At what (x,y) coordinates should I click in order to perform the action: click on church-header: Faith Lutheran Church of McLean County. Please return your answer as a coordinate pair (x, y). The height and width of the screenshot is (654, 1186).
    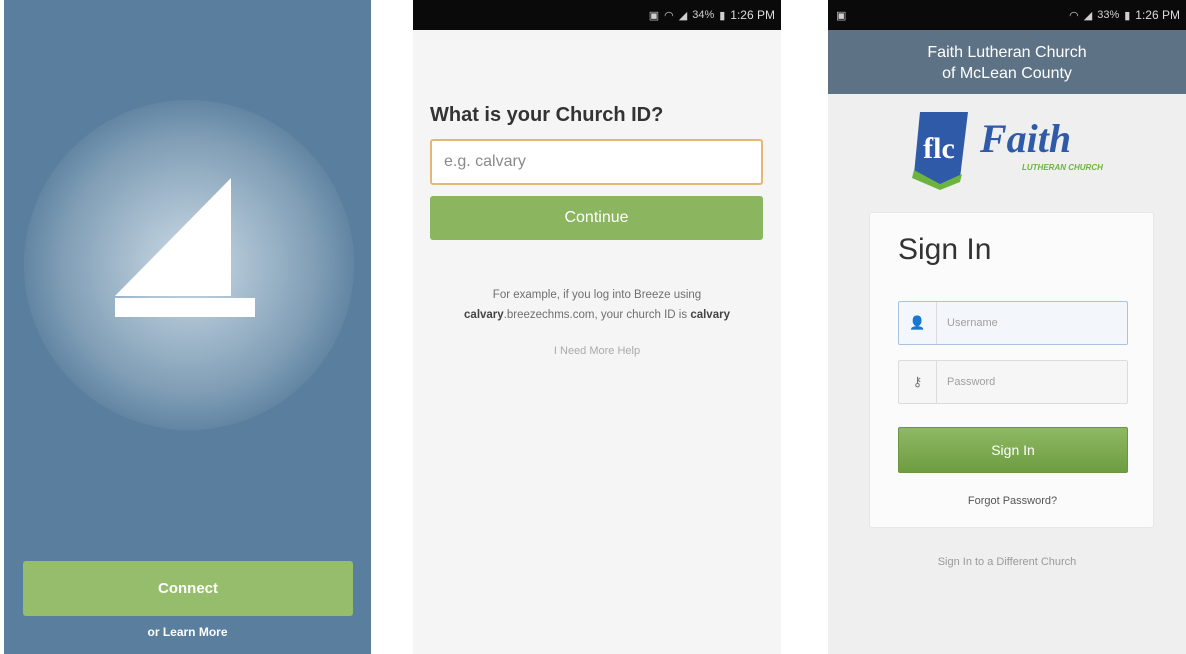
    Looking at the image, I should click on (1007, 62).